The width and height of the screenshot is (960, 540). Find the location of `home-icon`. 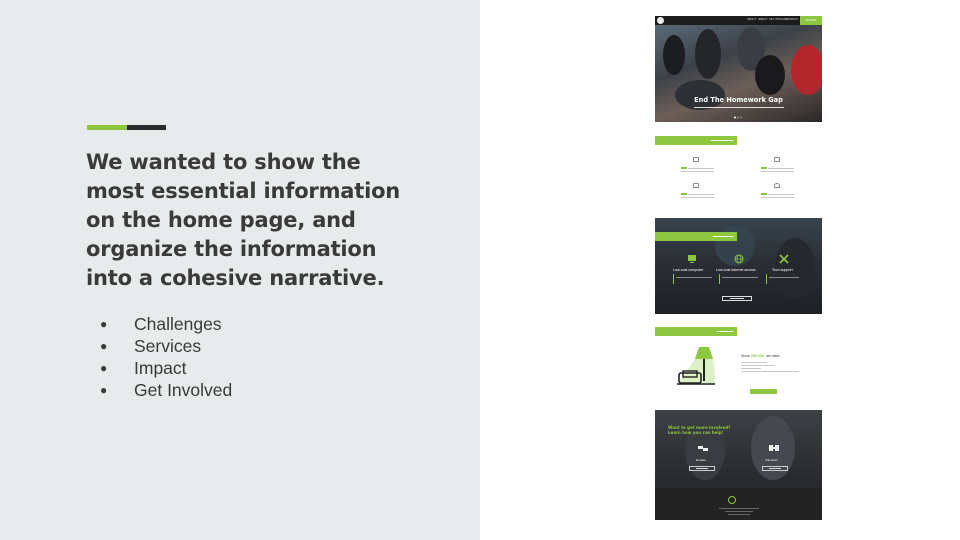

home-icon is located at coordinates (696, 185).